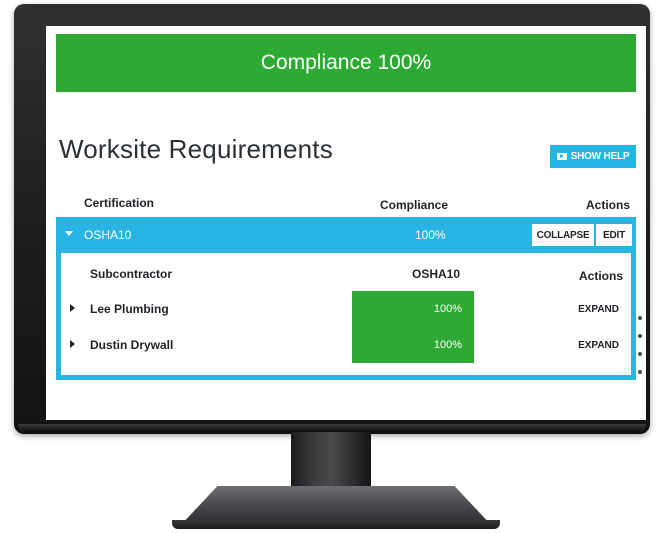  I want to click on column-header-actions: Actions, so click(607, 205).